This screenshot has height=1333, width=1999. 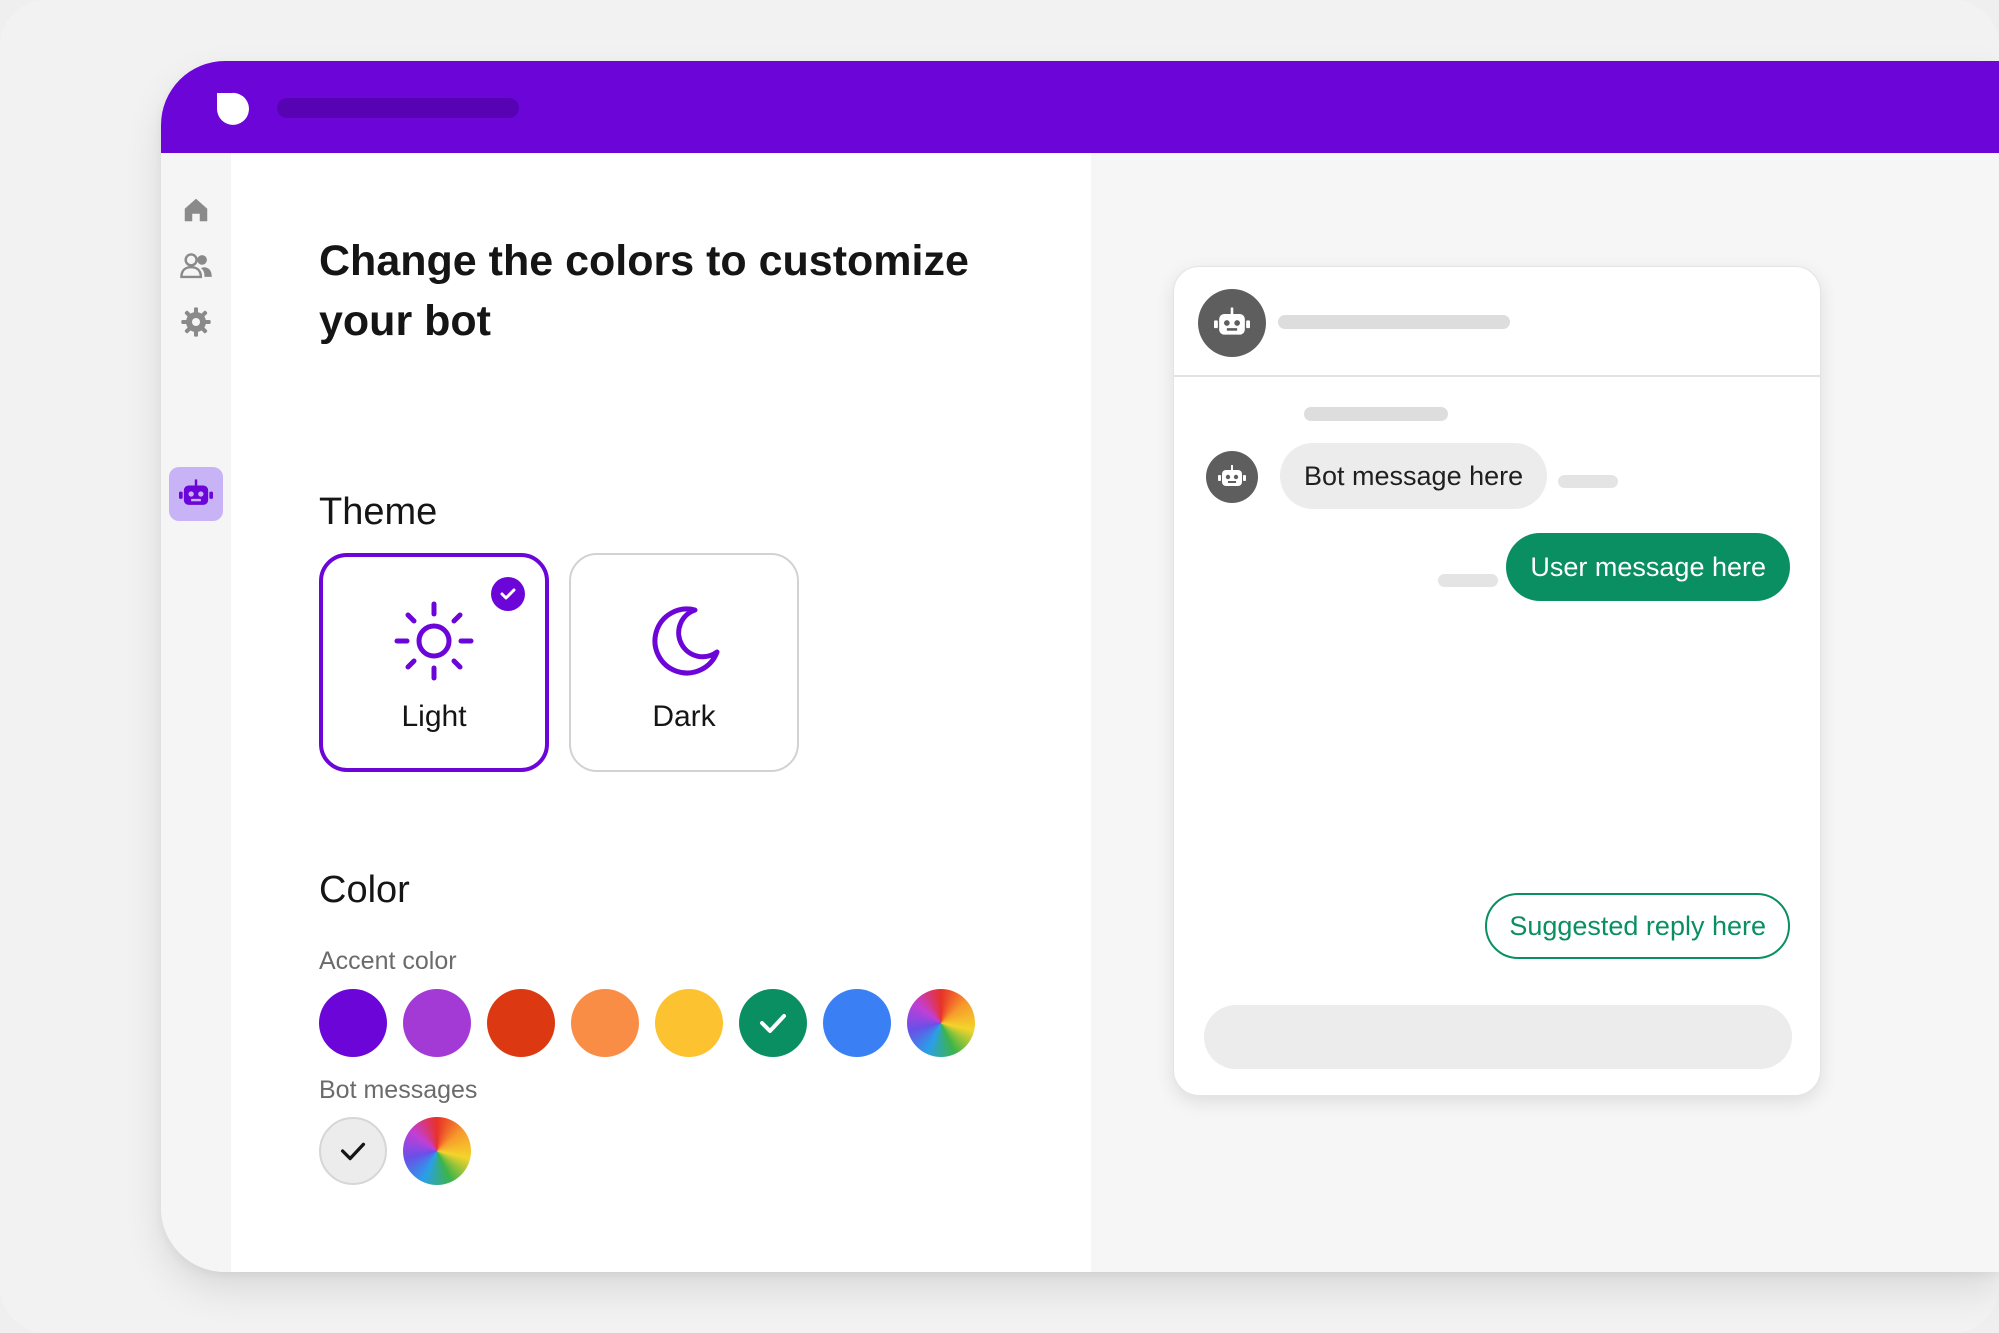 I want to click on sidebar-item-bot, so click(x=196, y=494).